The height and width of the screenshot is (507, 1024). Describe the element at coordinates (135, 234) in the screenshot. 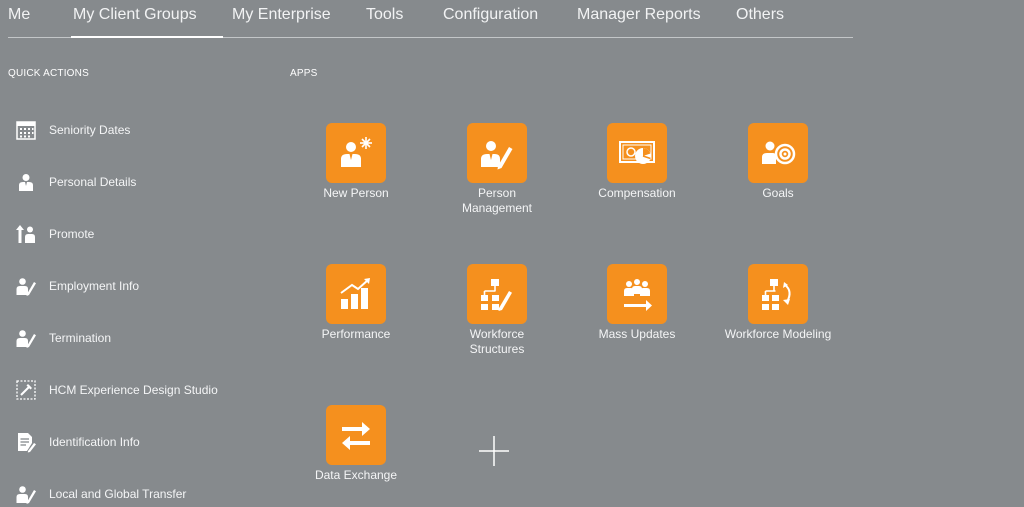

I see `quick-action-promote: Promote` at that location.